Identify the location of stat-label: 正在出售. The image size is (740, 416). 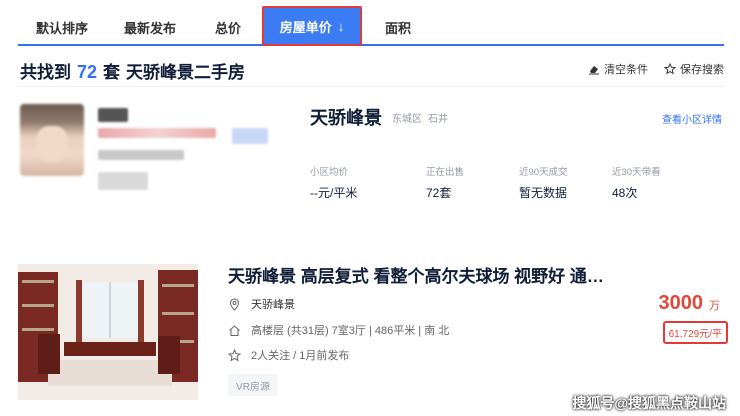
(445, 172).